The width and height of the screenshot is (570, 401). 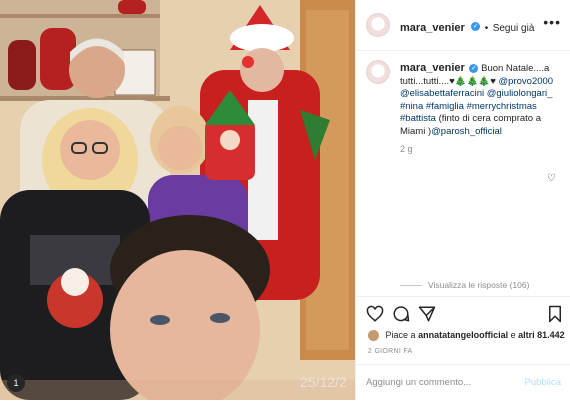 What do you see at coordinates (323, 382) in the screenshot?
I see `photo-timestamp: 25/12/2` at bounding box center [323, 382].